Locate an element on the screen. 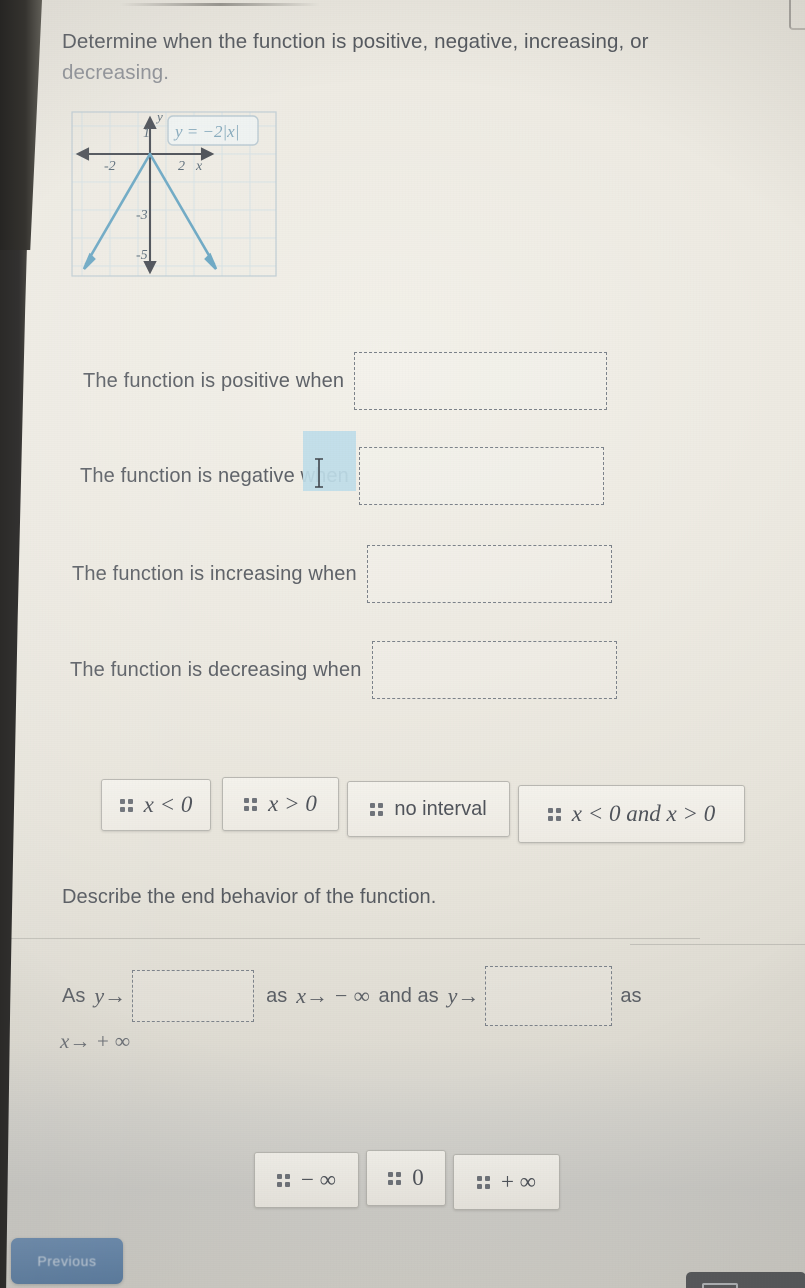 This screenshot has width=805, height=1288. end-behavior-y-arrow-2: y→ is located at coordinates (463, 995).